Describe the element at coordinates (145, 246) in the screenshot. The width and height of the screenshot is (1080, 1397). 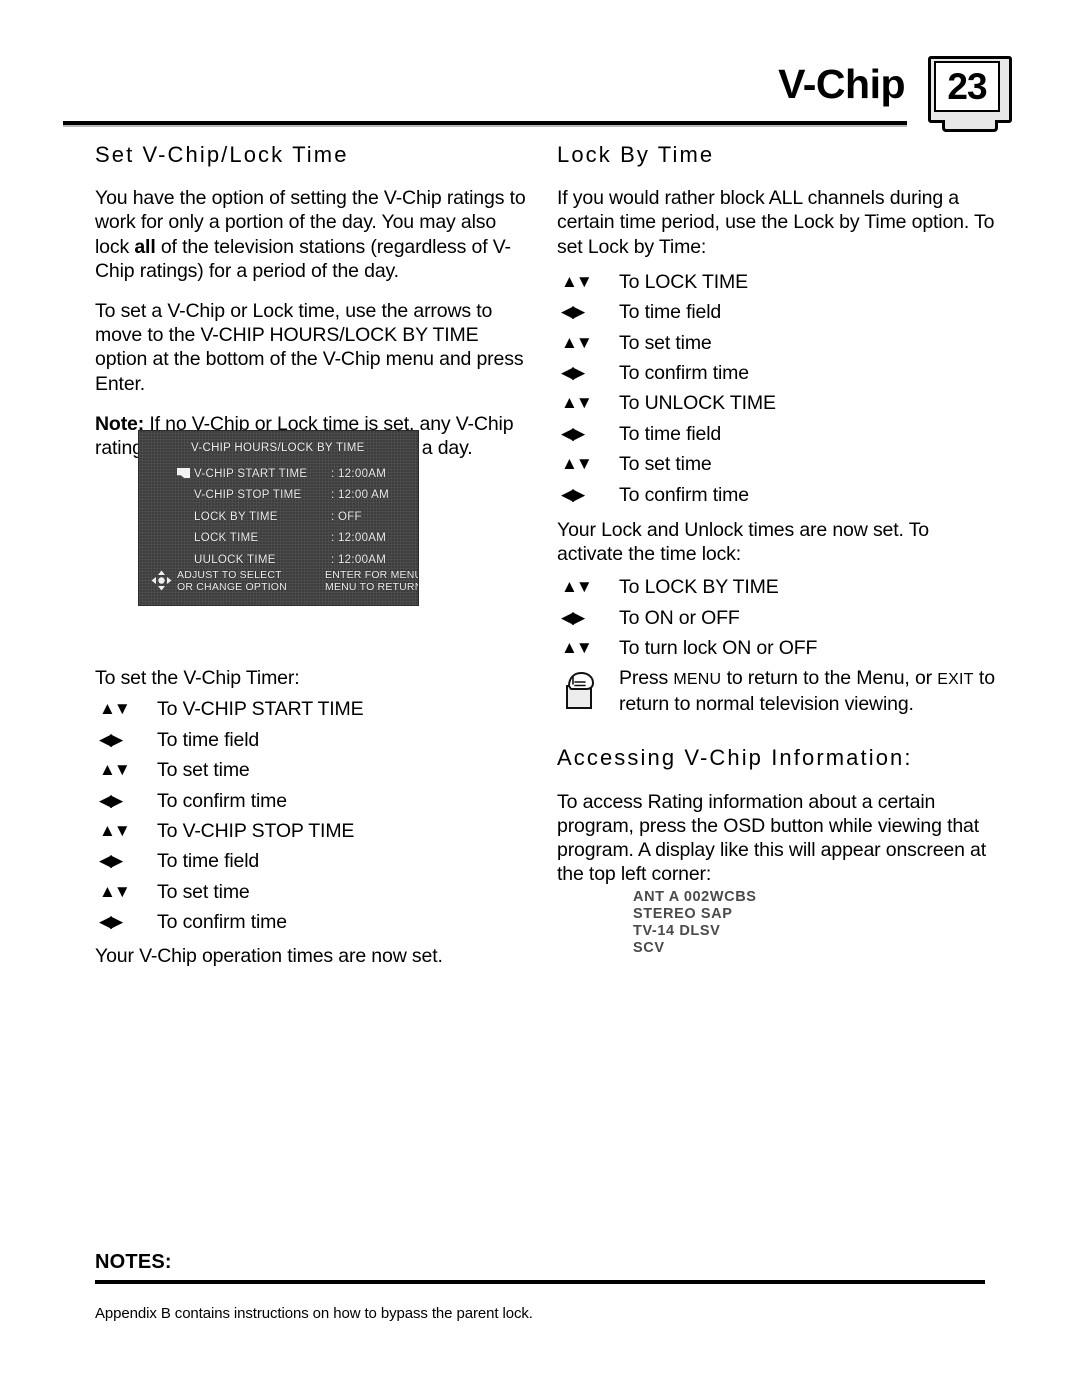
I see `para1-bold-all: all` at that location.